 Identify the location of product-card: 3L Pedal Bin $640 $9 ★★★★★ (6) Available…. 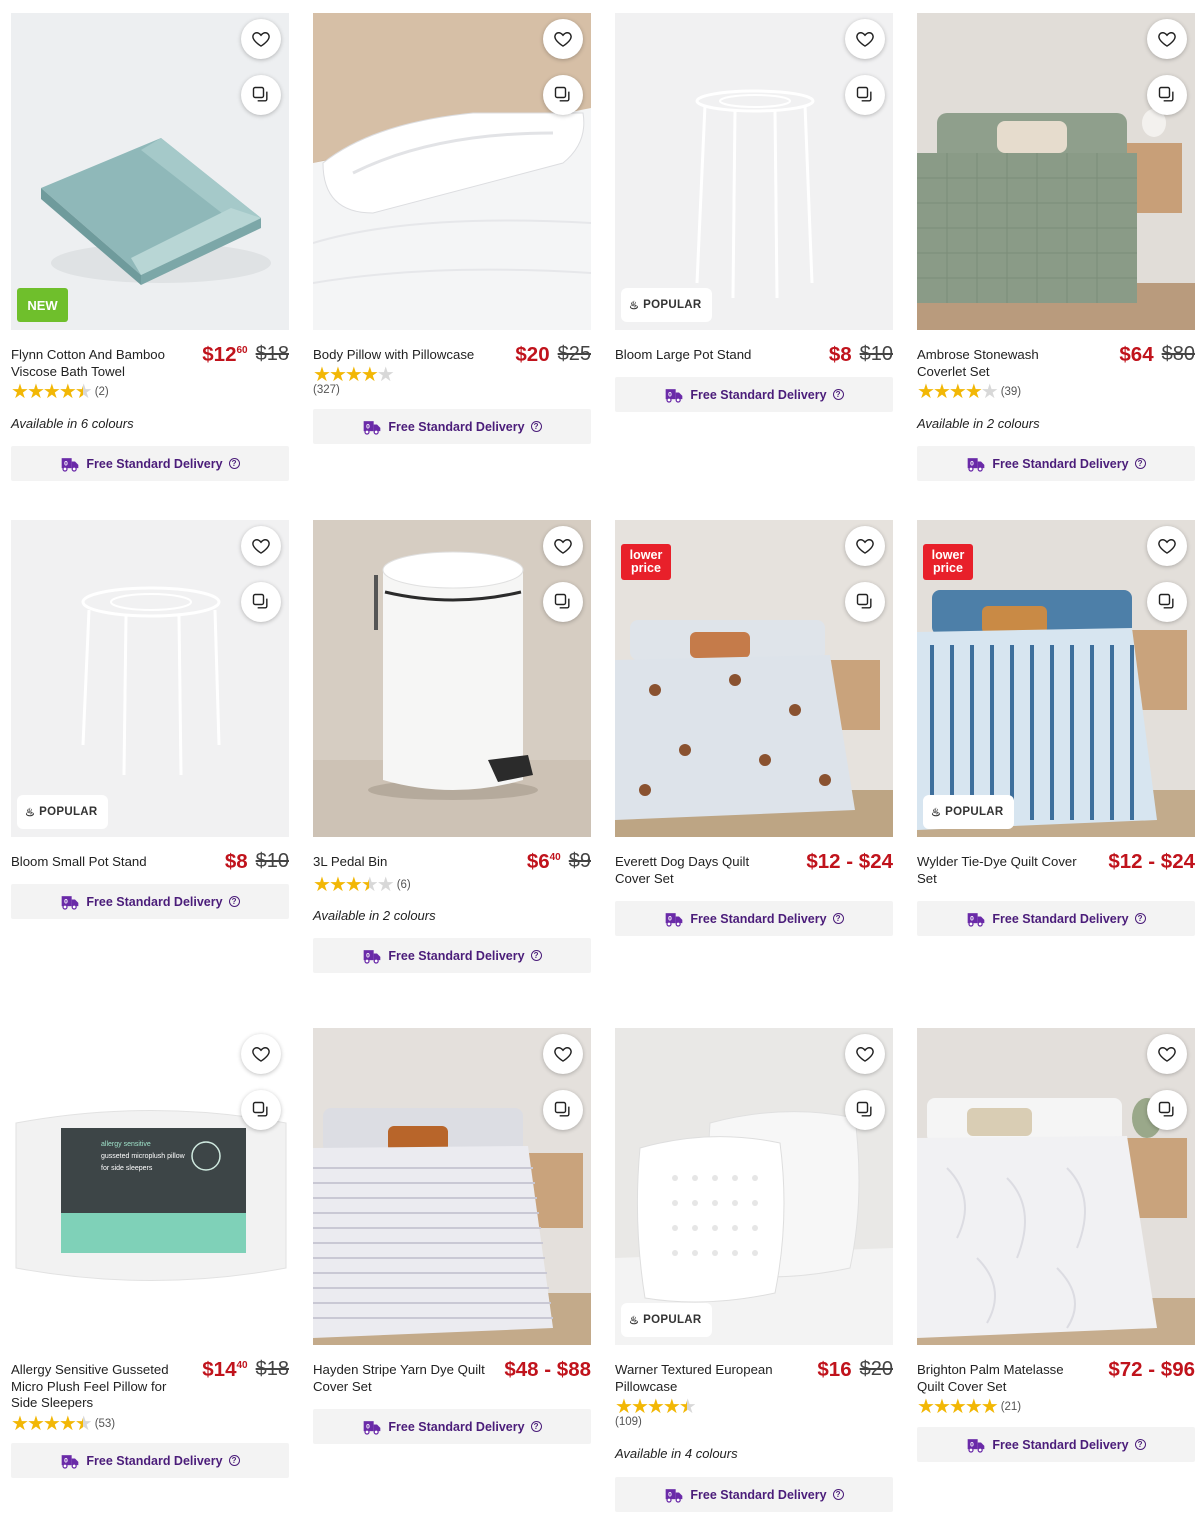
(452, 746).